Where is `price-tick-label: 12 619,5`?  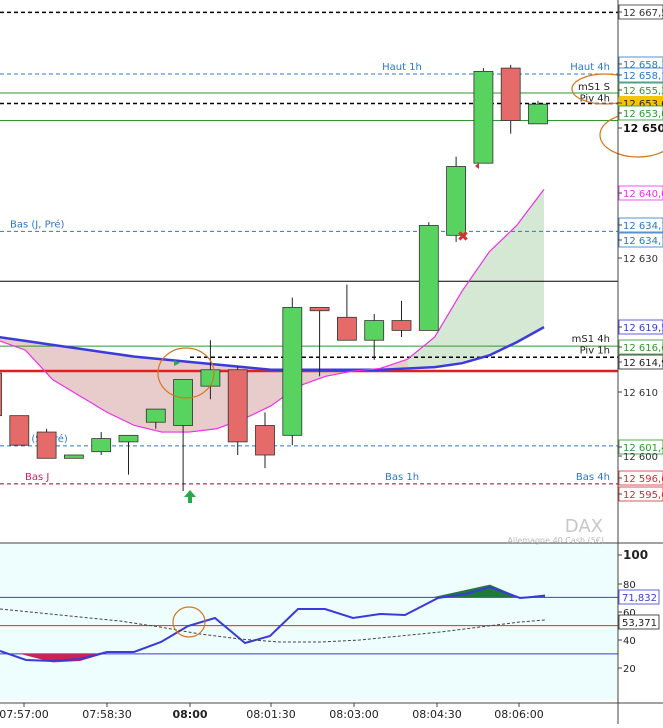 price-tick-label: 12 619,5 is located at coordinates (643, 328).